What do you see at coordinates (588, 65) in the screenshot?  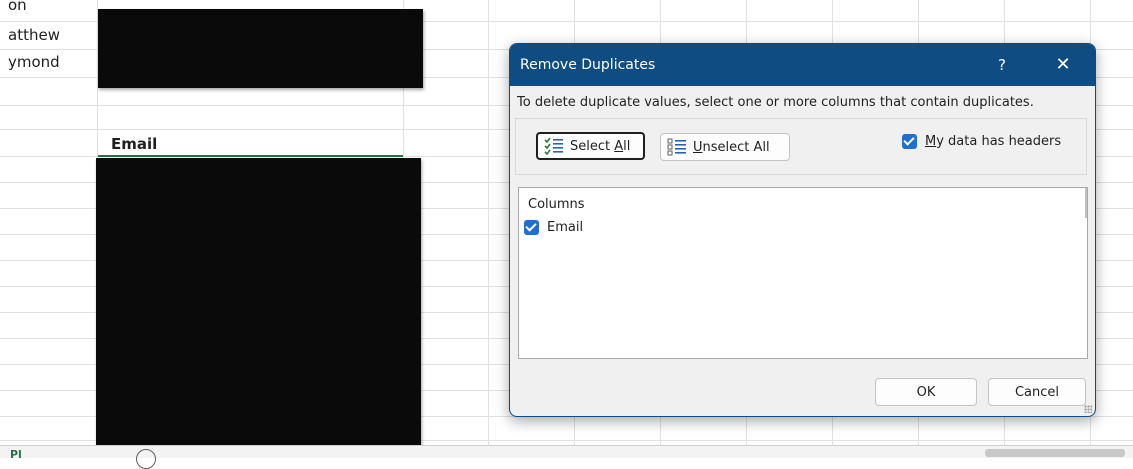 I see `dialog-title: Remove Duplicates` at bounding box center [588, 65].